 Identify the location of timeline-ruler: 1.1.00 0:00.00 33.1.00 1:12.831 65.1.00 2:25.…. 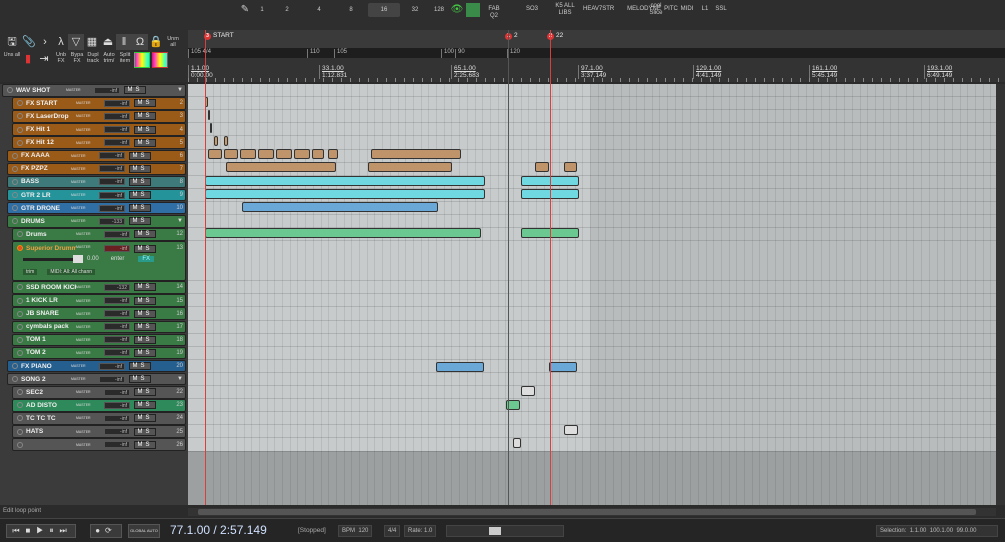
(596, 70).